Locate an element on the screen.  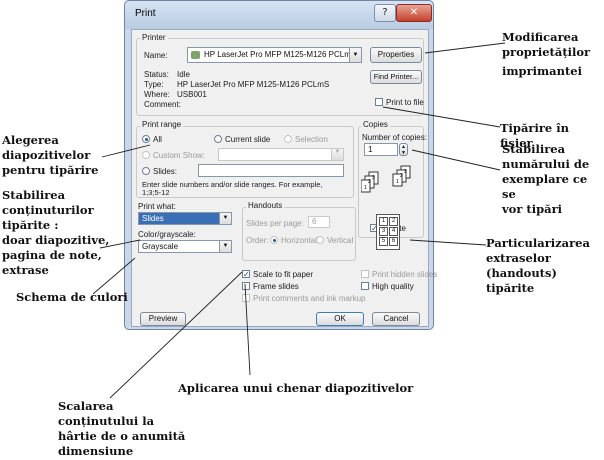
annotation-line: Scalarea is located at coordinates (86, 406).